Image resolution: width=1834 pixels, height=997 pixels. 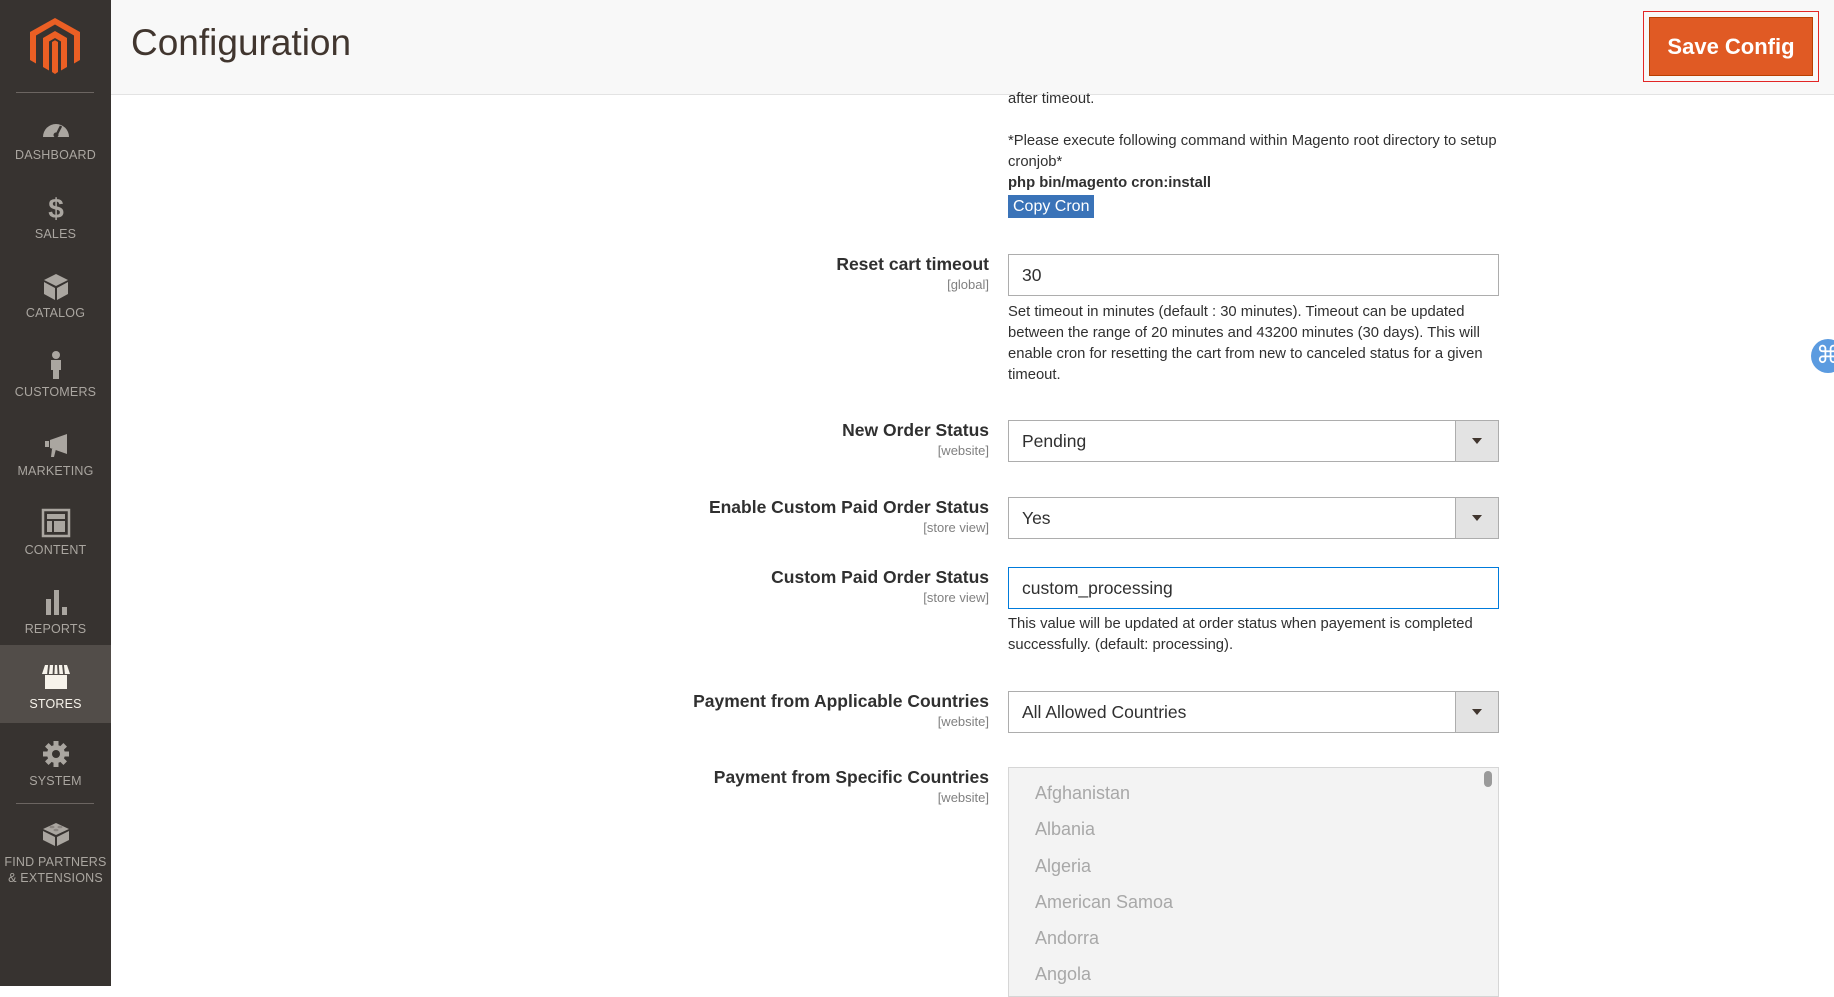 What do you see at coordinates (1054, 441) in the screenshot?
I see `select-value: Pending` at bounding box center [1054, 441].